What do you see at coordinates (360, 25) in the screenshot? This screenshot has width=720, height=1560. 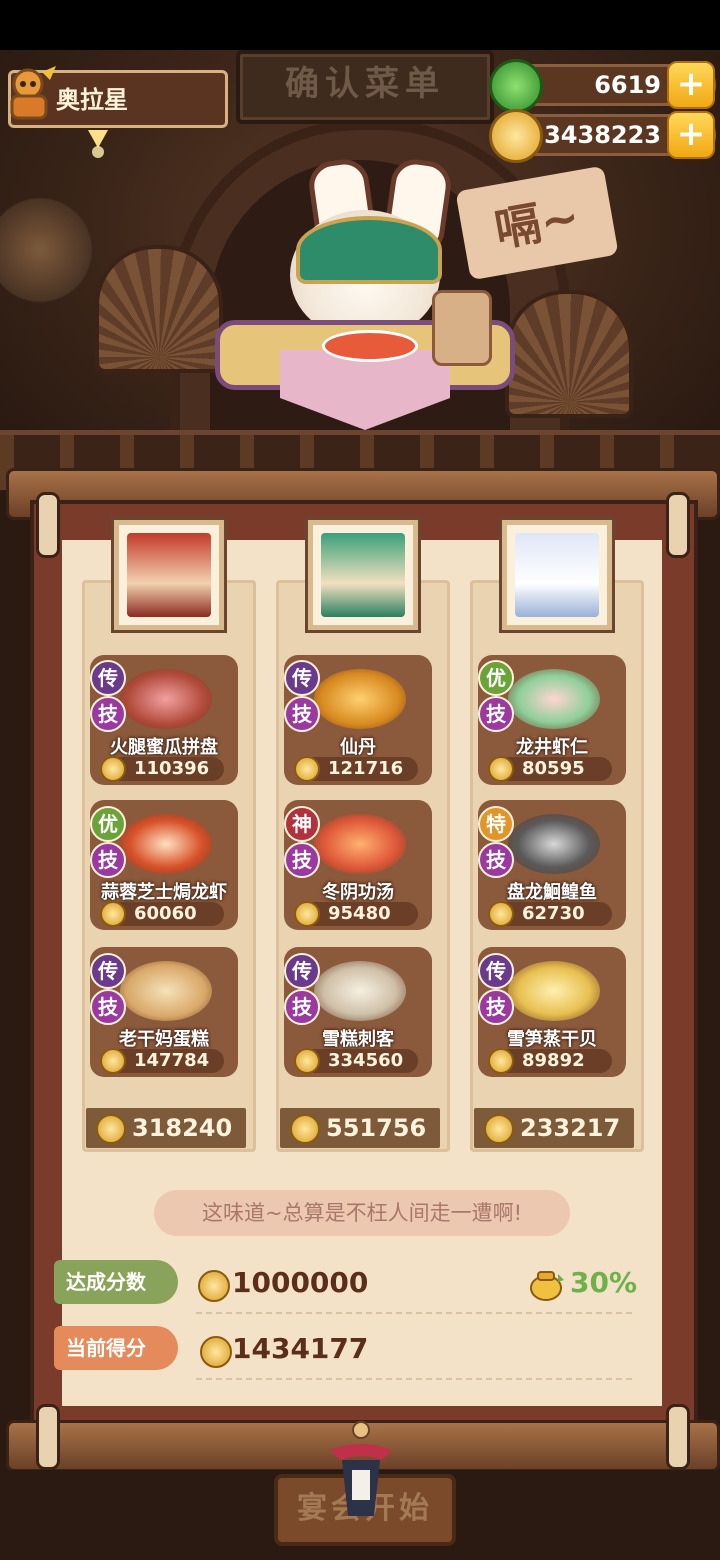 I see `status-bar` at bounding box center [360, 25].